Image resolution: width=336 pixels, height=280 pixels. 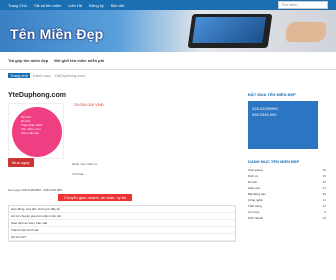 I want to click on nav-posts: Bài viết, so click(x=117, y=5).